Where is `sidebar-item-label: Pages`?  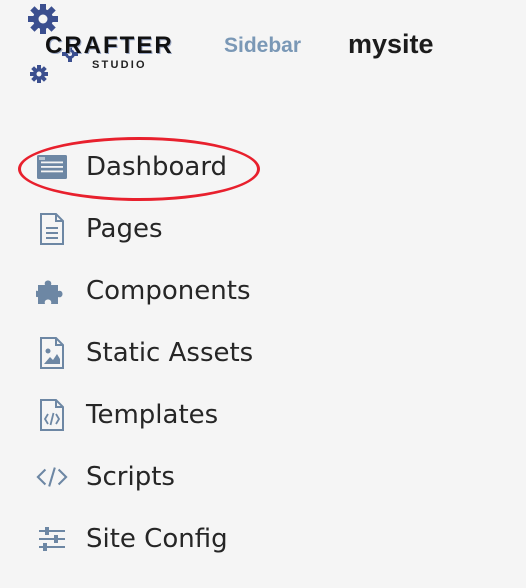 sidebar-item-label: Pages is located at coordinates (124, 229).